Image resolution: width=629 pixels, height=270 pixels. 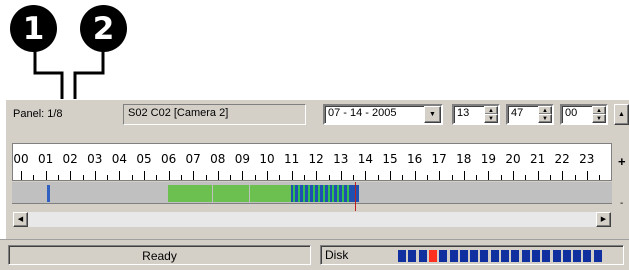 What do you see at coordinates (390, 159) in the screenshot?
I see `hour-label: 15` at bounding box center [390, 159].